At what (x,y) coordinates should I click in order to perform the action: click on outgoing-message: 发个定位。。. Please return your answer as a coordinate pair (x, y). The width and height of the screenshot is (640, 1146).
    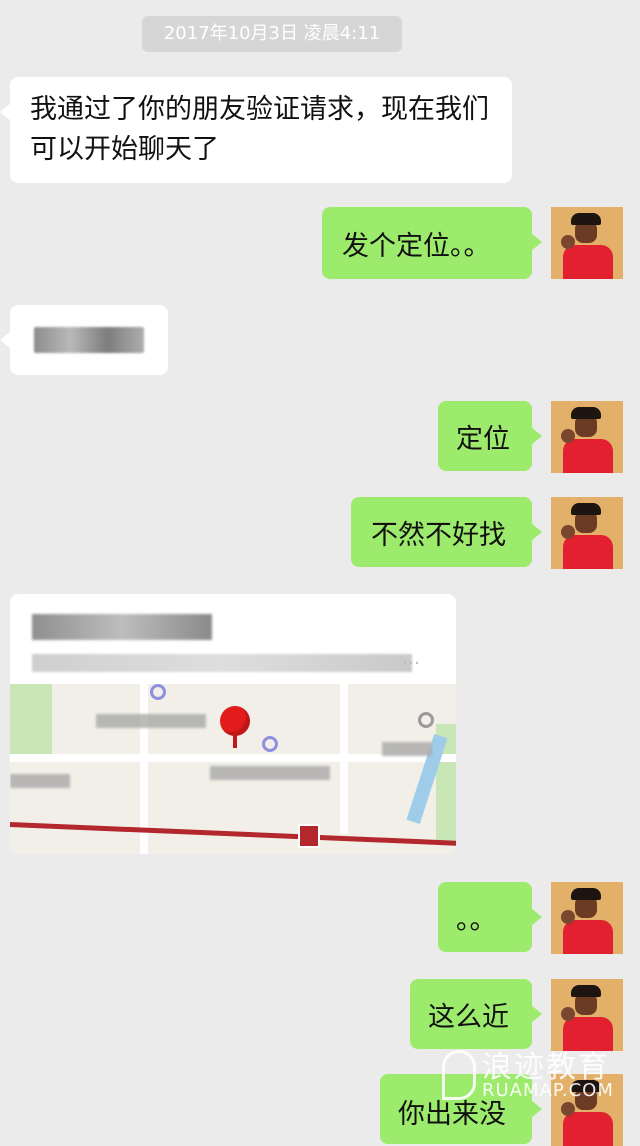
    Looking at the image, I should click on (432, 243).